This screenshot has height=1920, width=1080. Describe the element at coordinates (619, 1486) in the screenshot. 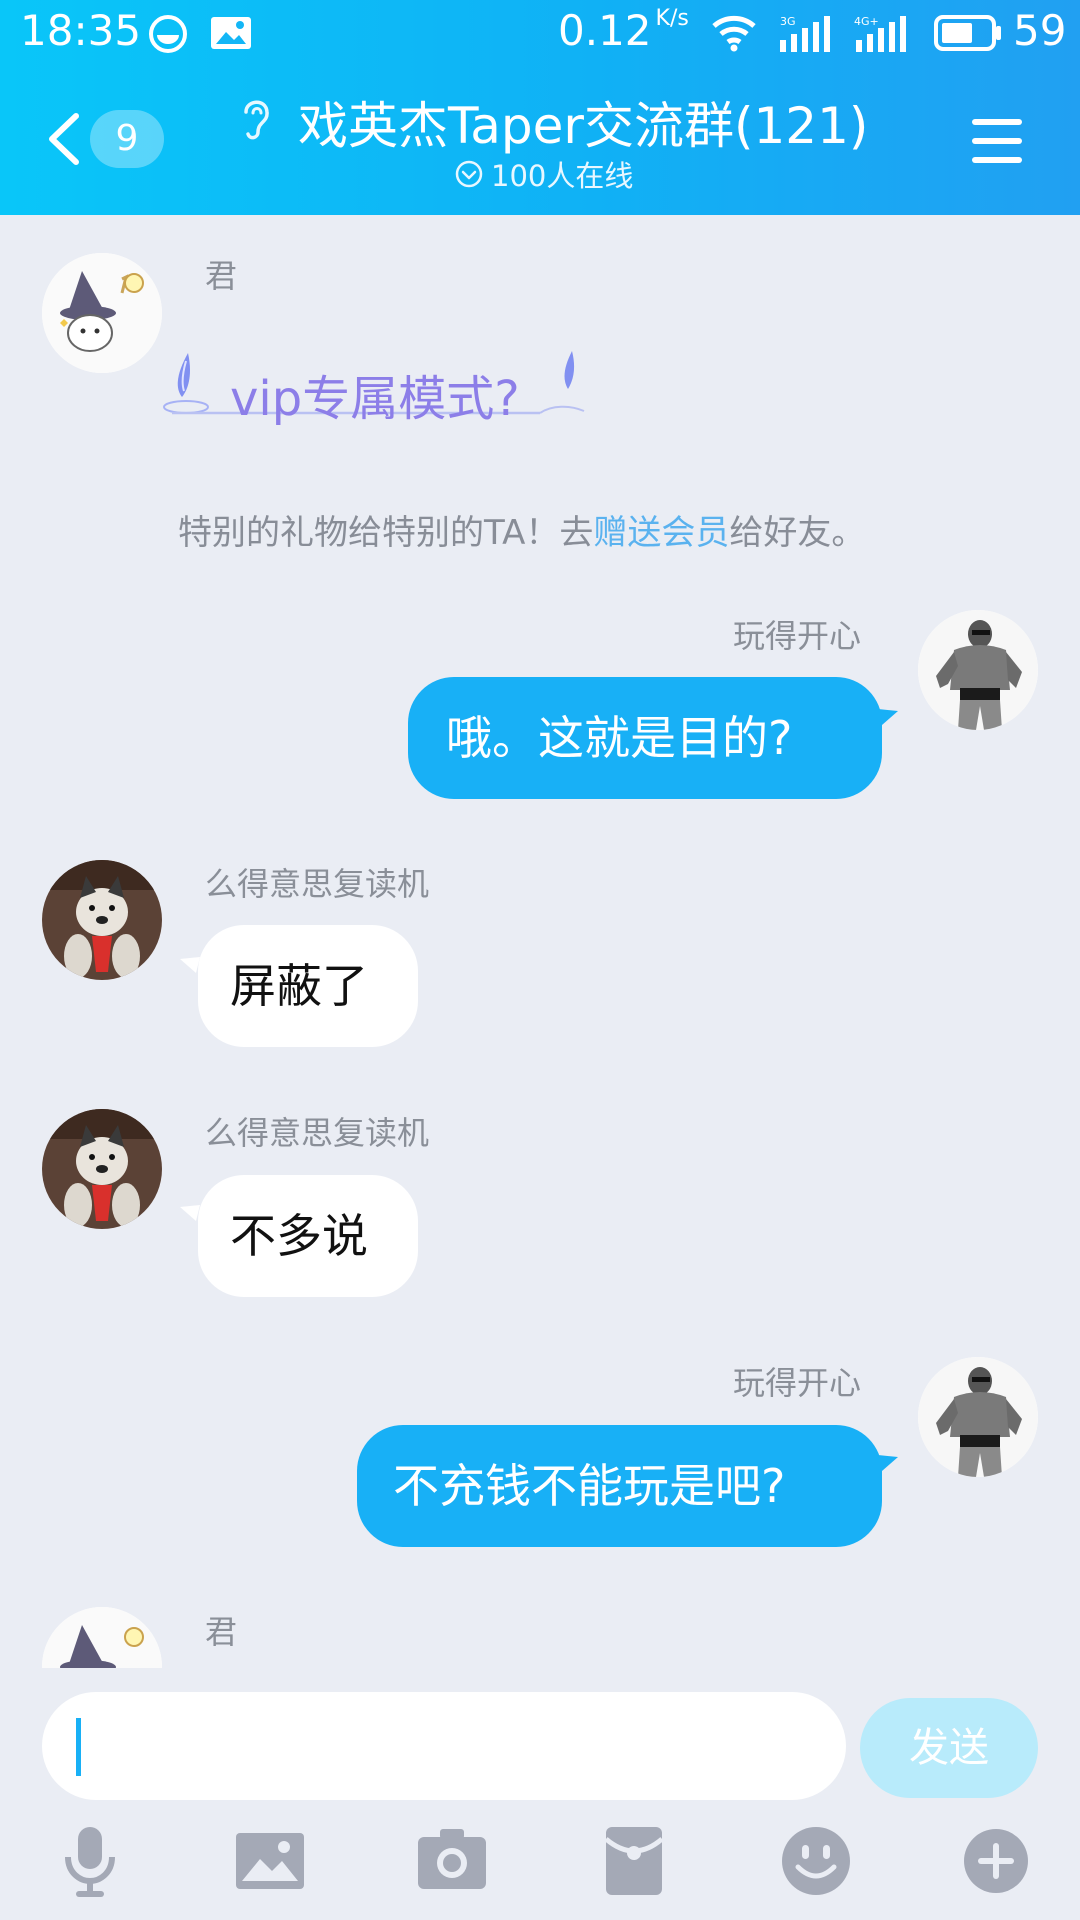

I see `outgoing-message-bubble: 不充钱不能玩是吧?` at that location.